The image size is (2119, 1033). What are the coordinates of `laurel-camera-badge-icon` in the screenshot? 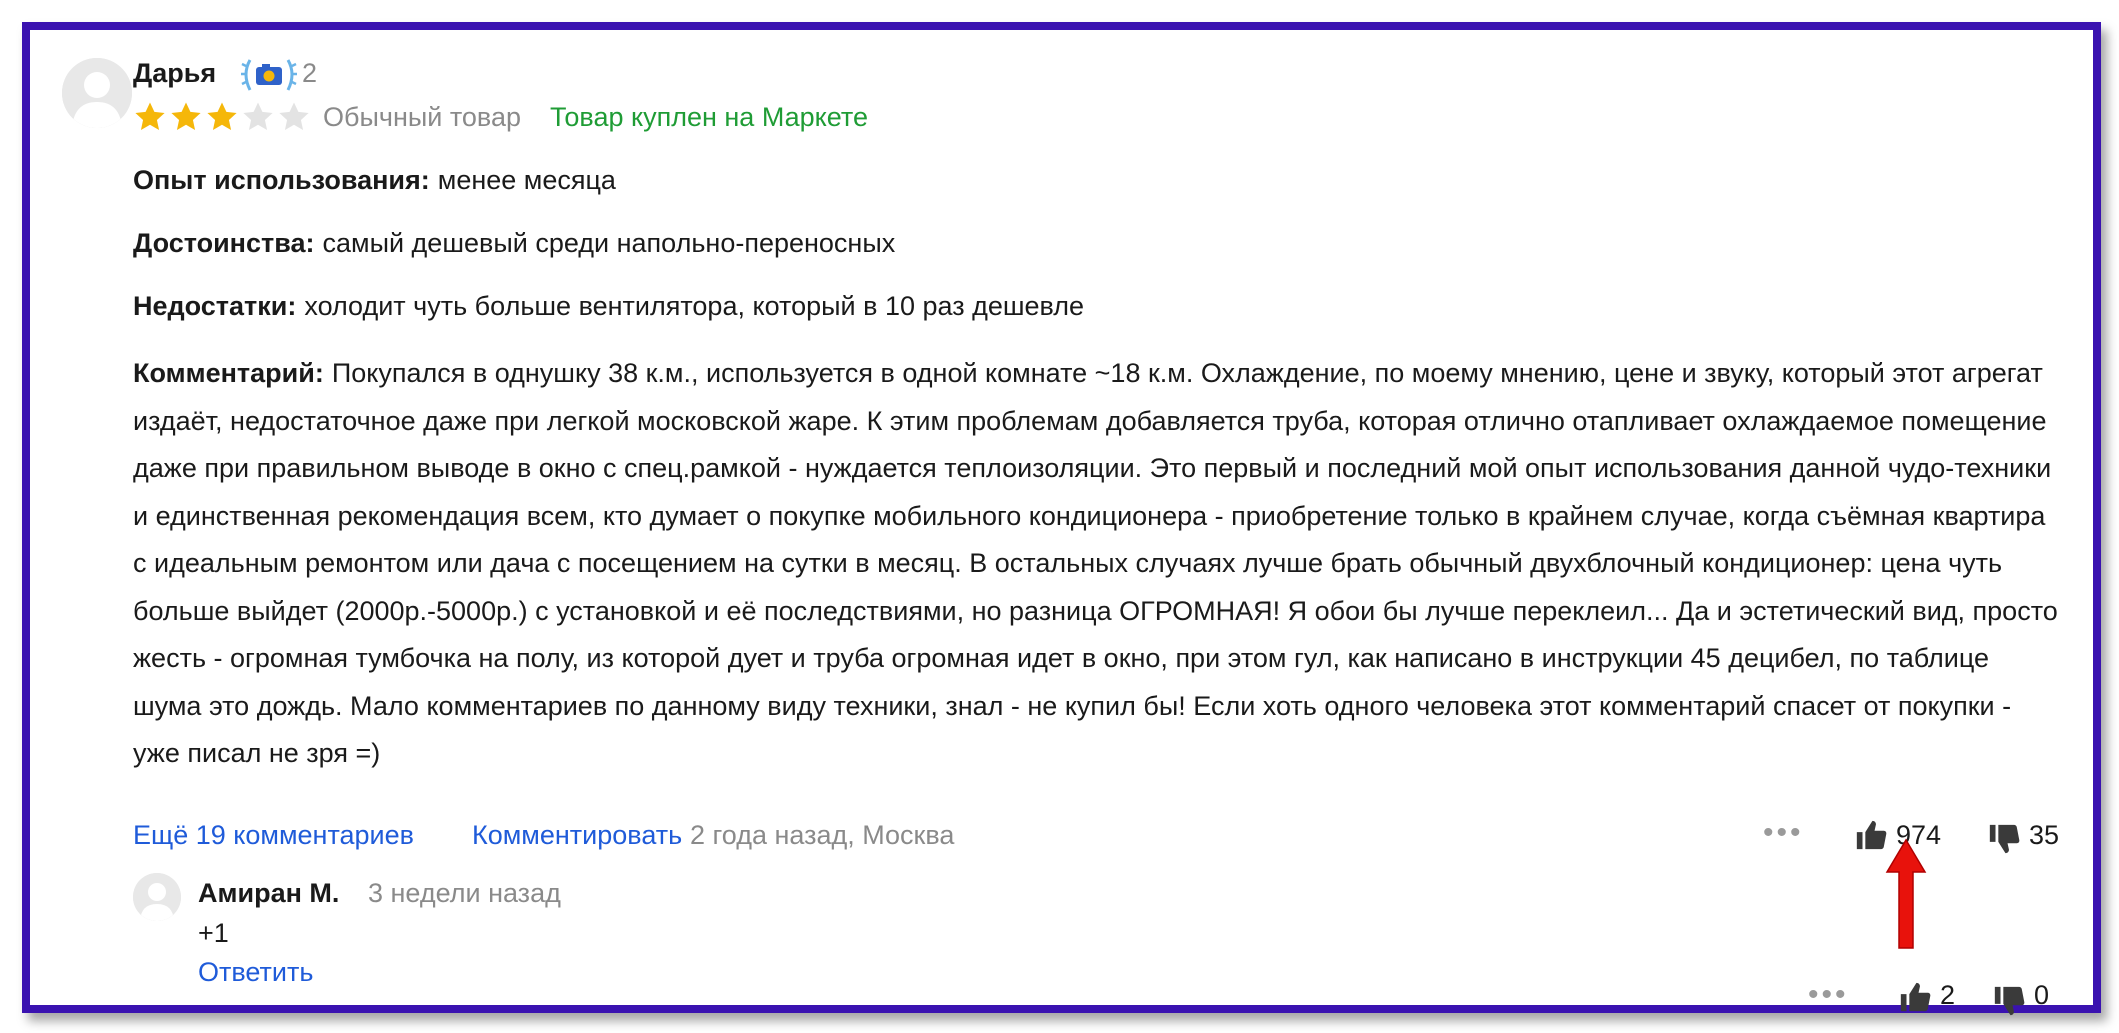 It's located at (269, 75).